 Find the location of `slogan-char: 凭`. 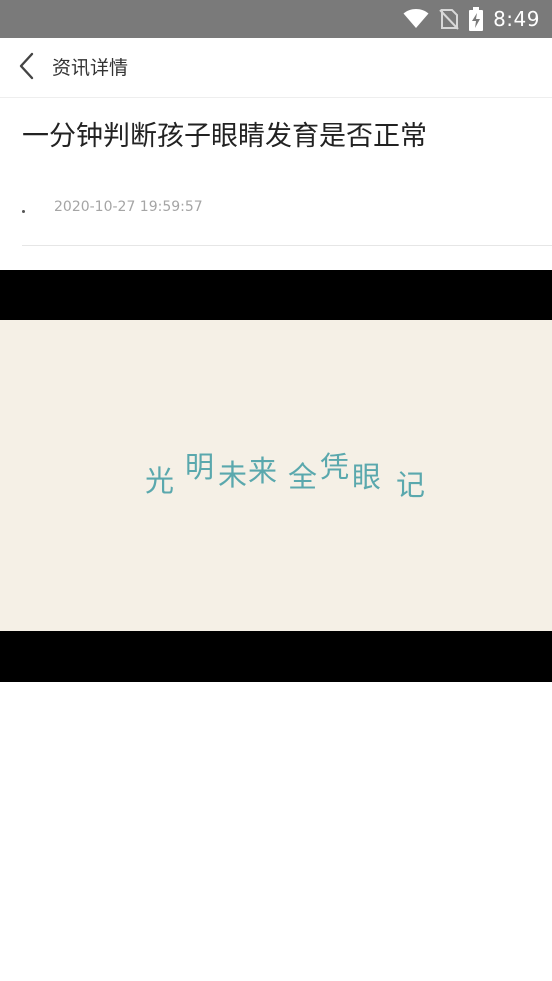

slogan-char: 凭 is located at coordinates (335, 467).